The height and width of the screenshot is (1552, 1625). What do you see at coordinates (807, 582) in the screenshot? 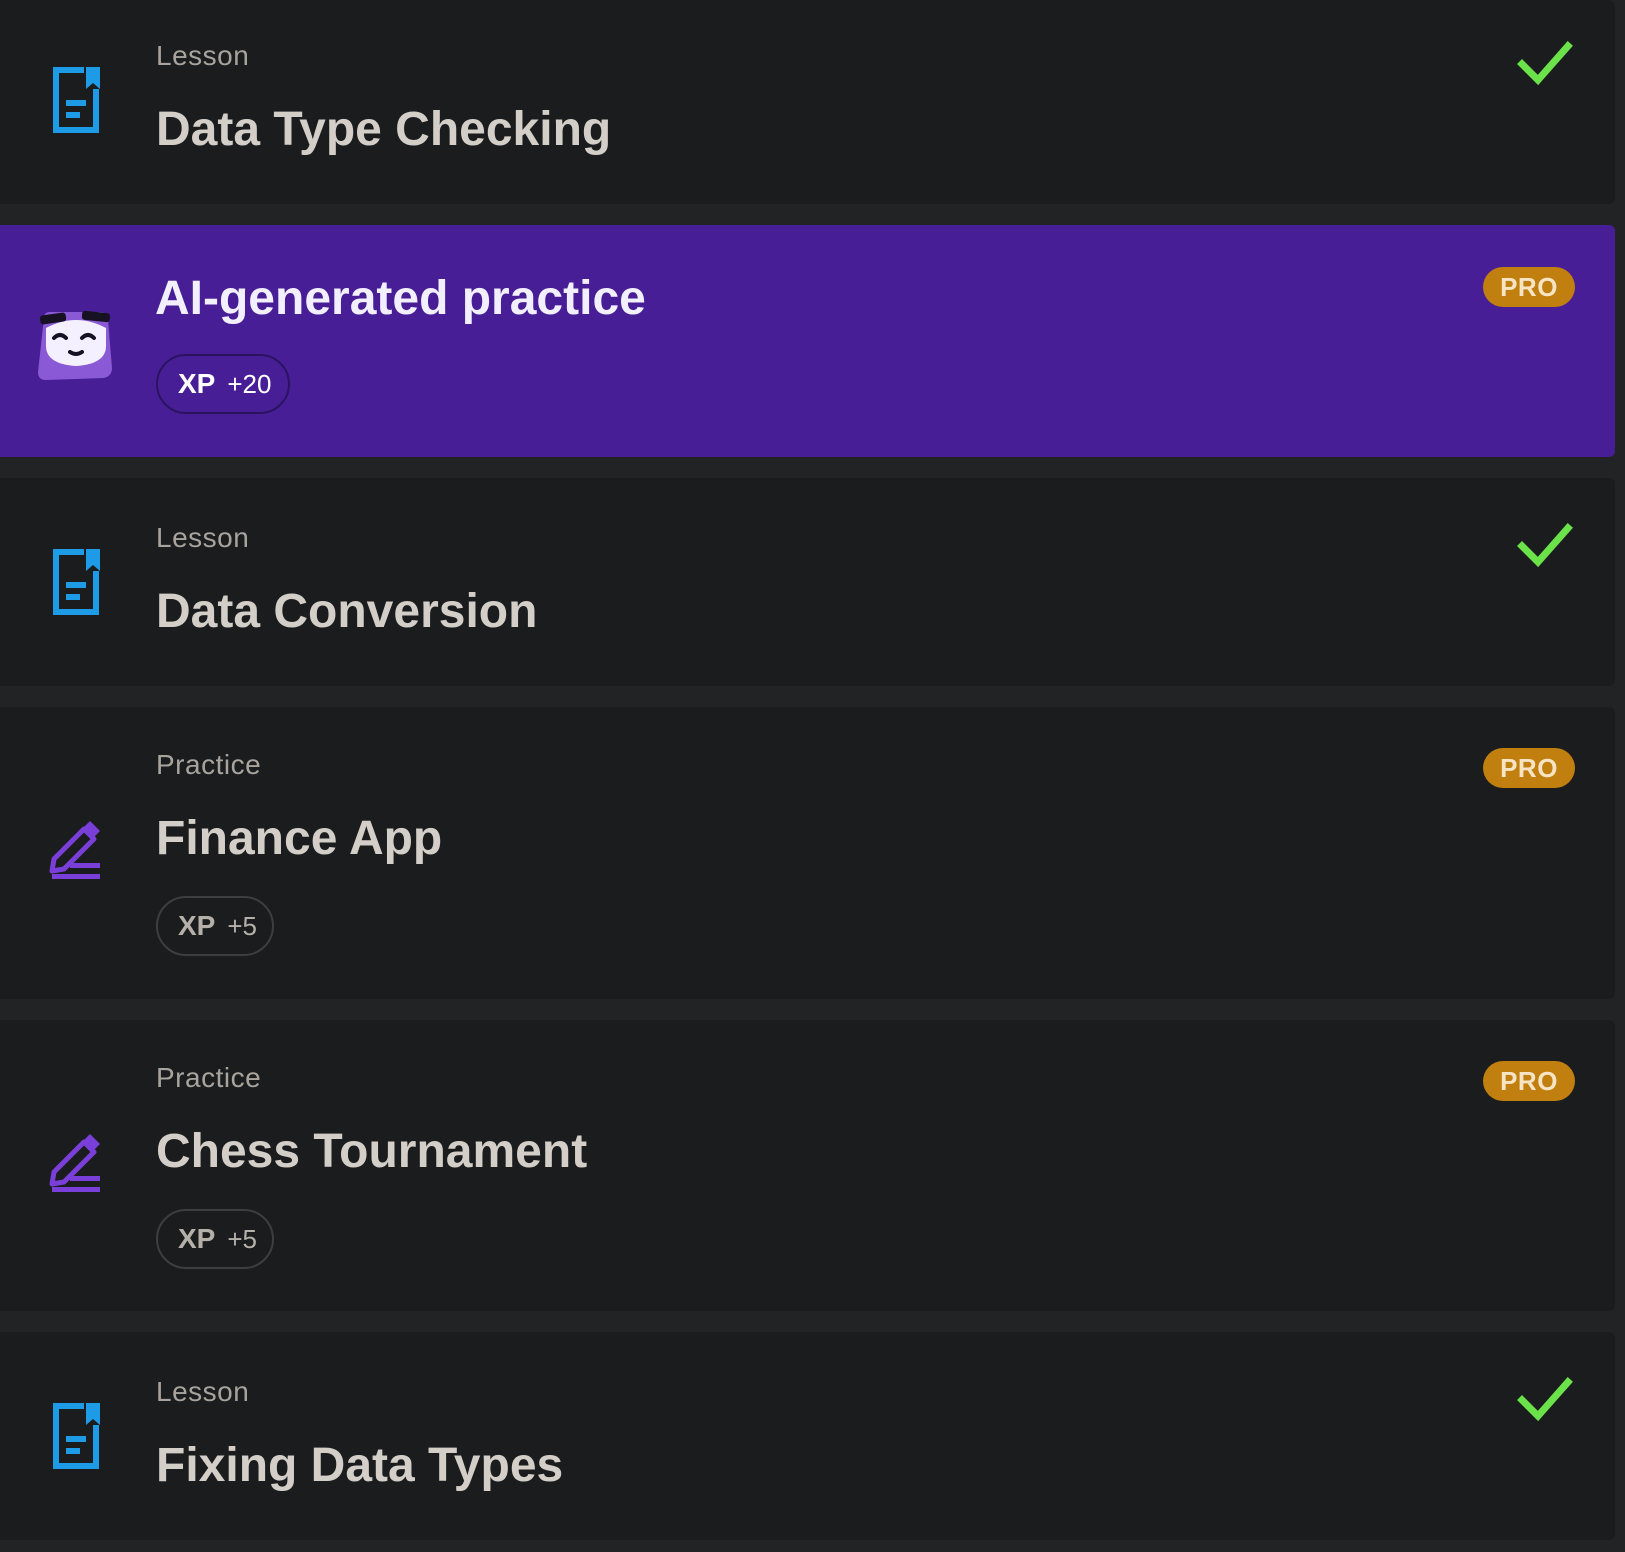
I see `list-item-data-conversion: Lesson Data Conversion` at bounding box center [807, 582].